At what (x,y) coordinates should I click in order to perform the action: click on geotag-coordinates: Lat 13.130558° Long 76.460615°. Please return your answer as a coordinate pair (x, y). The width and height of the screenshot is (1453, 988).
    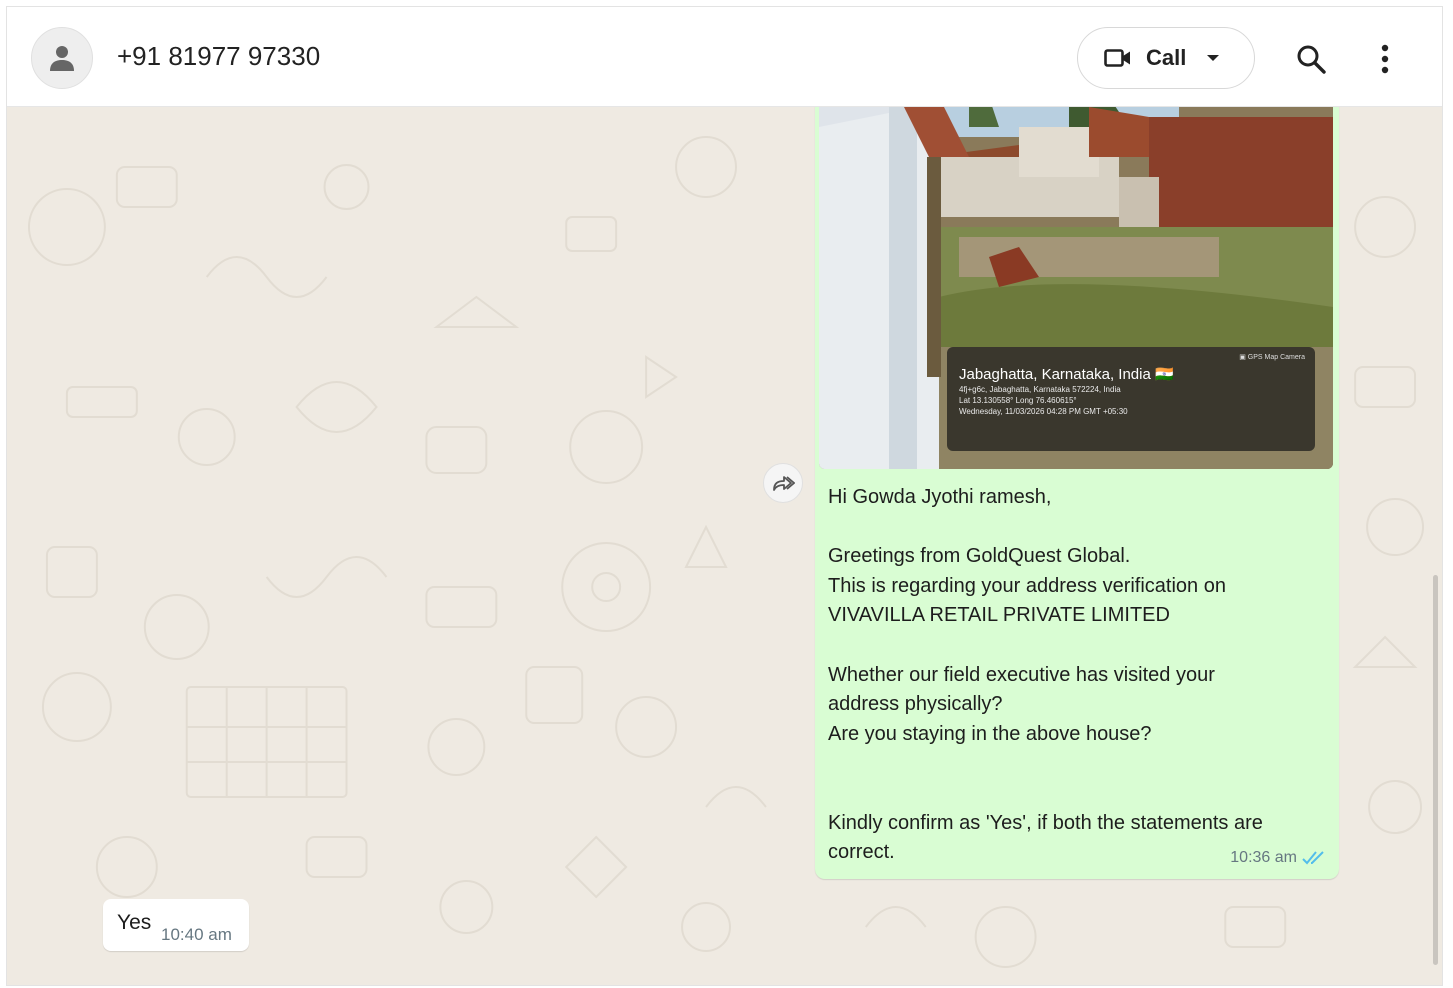
    Looking at the image, I should click on (1018, 400).